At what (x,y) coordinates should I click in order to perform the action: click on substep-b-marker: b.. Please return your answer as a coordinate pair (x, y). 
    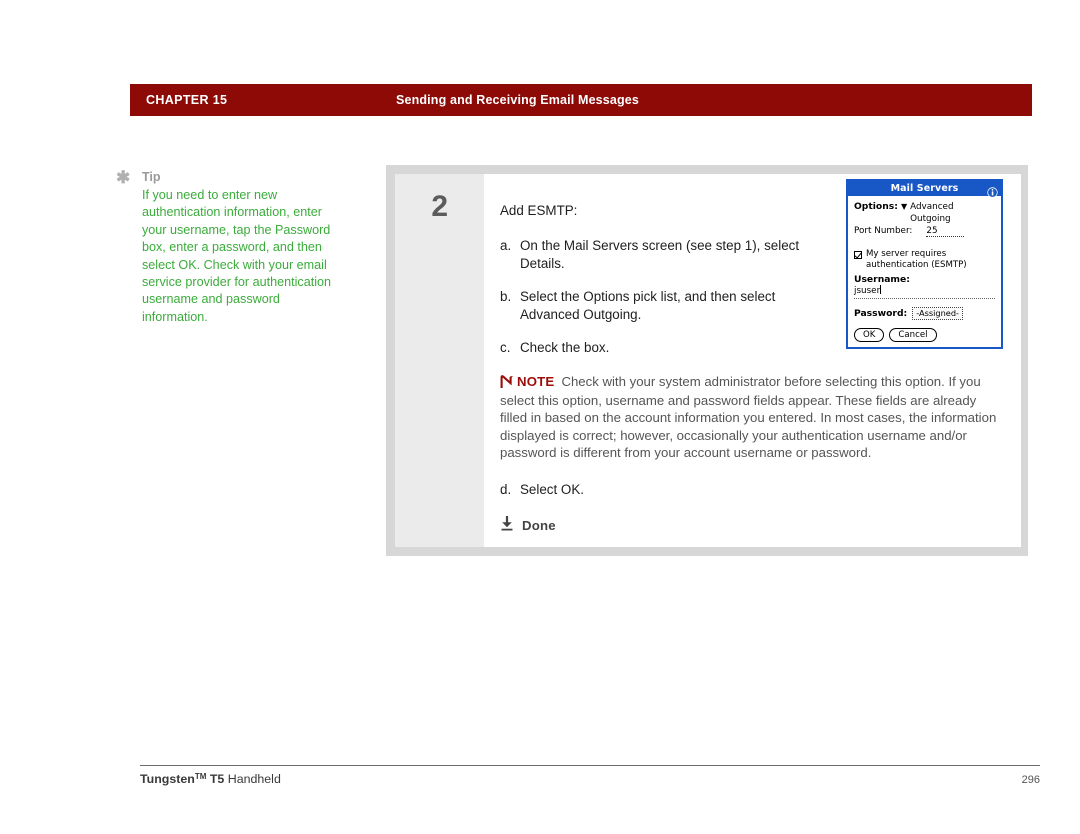
    Looking at the image, I should click on (506, 297).